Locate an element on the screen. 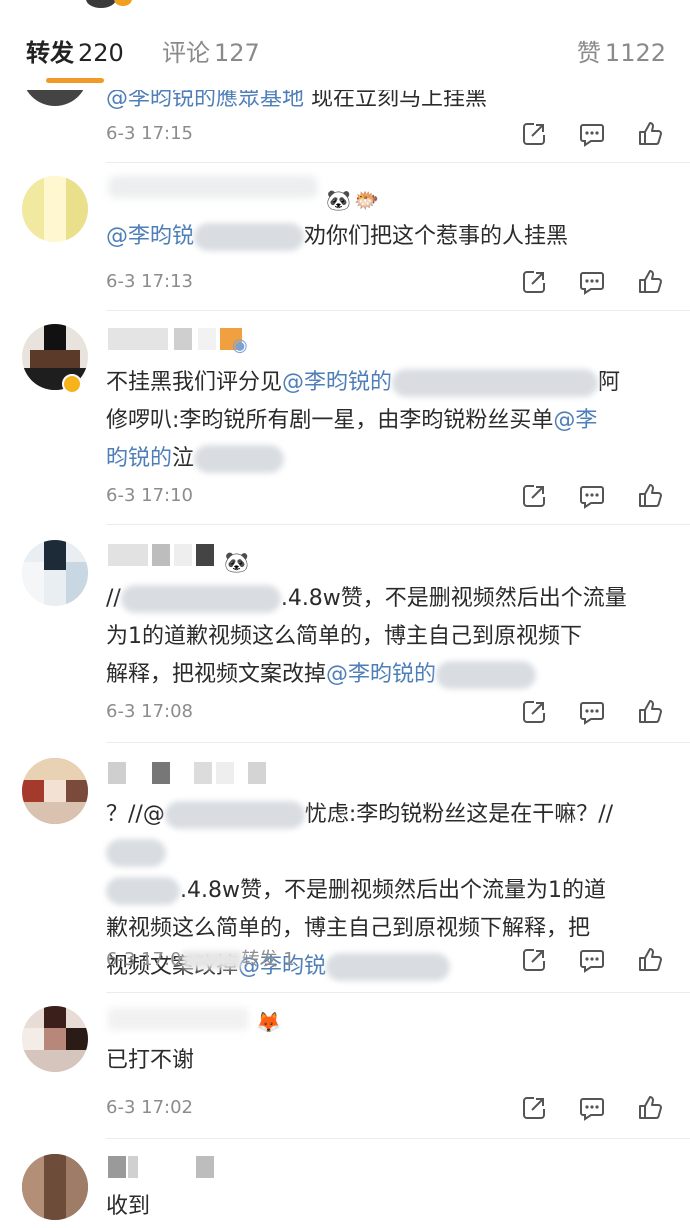  mention-link: @李 is located at coordinates (575, 420).